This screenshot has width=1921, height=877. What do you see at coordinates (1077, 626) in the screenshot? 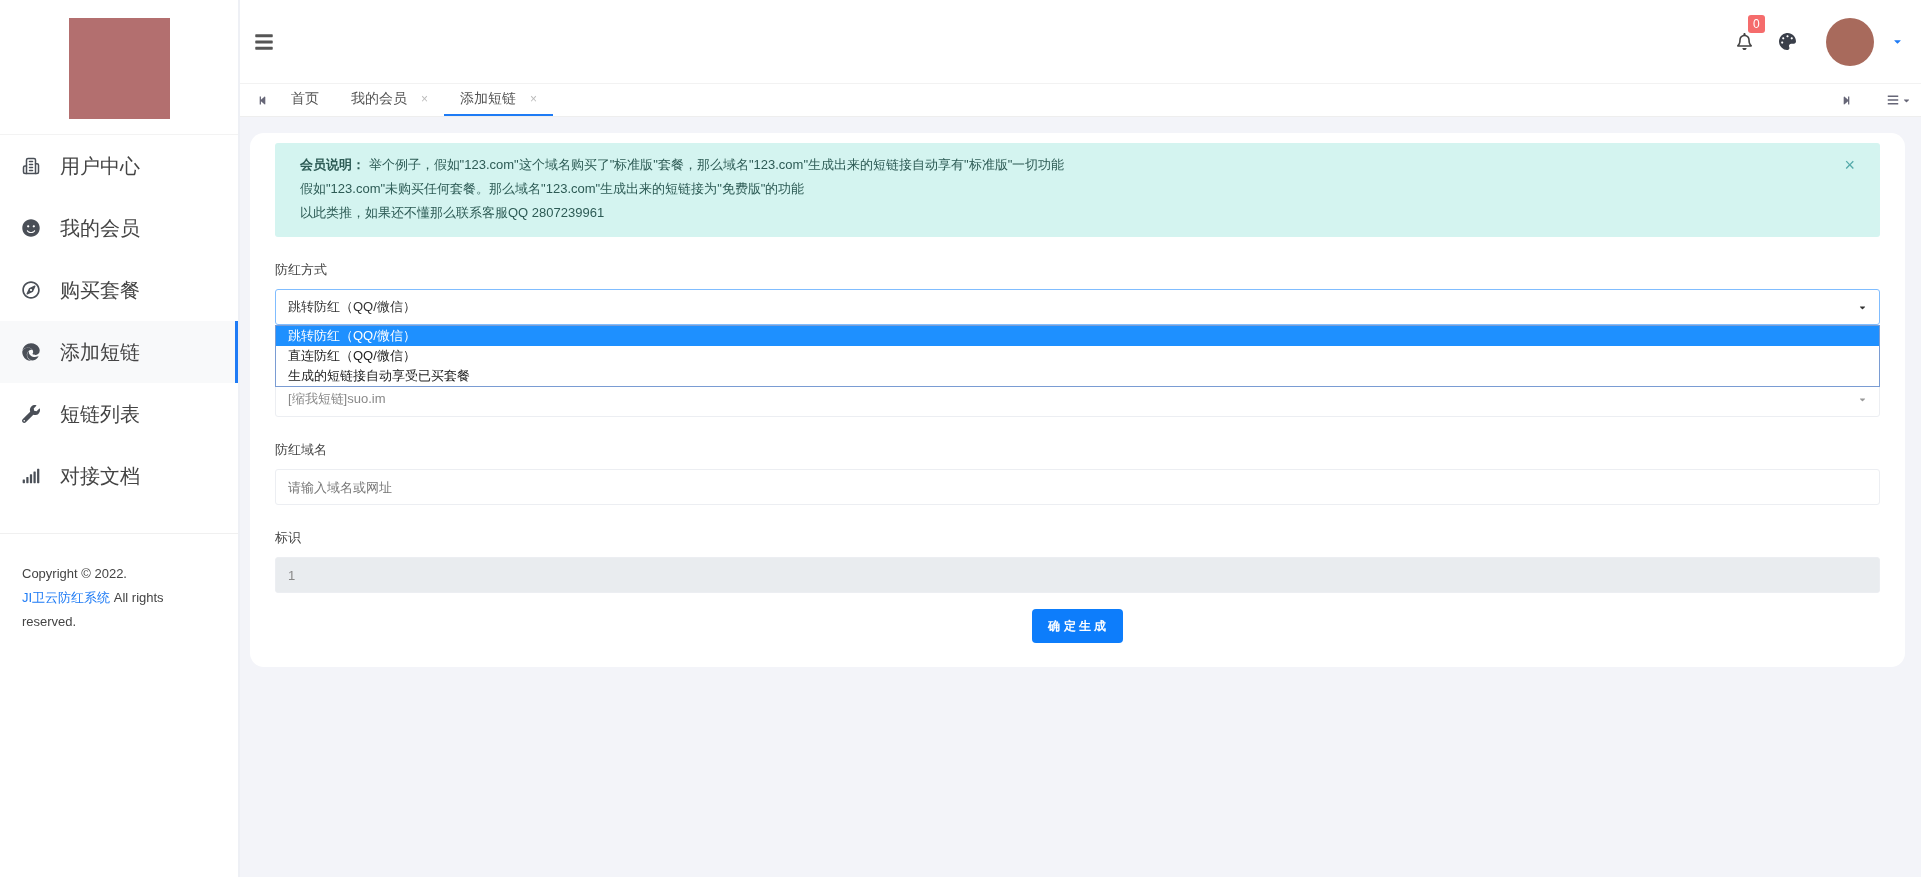
I see `submit-button: 确 定 生 成` at bounding box center [1077, 626].